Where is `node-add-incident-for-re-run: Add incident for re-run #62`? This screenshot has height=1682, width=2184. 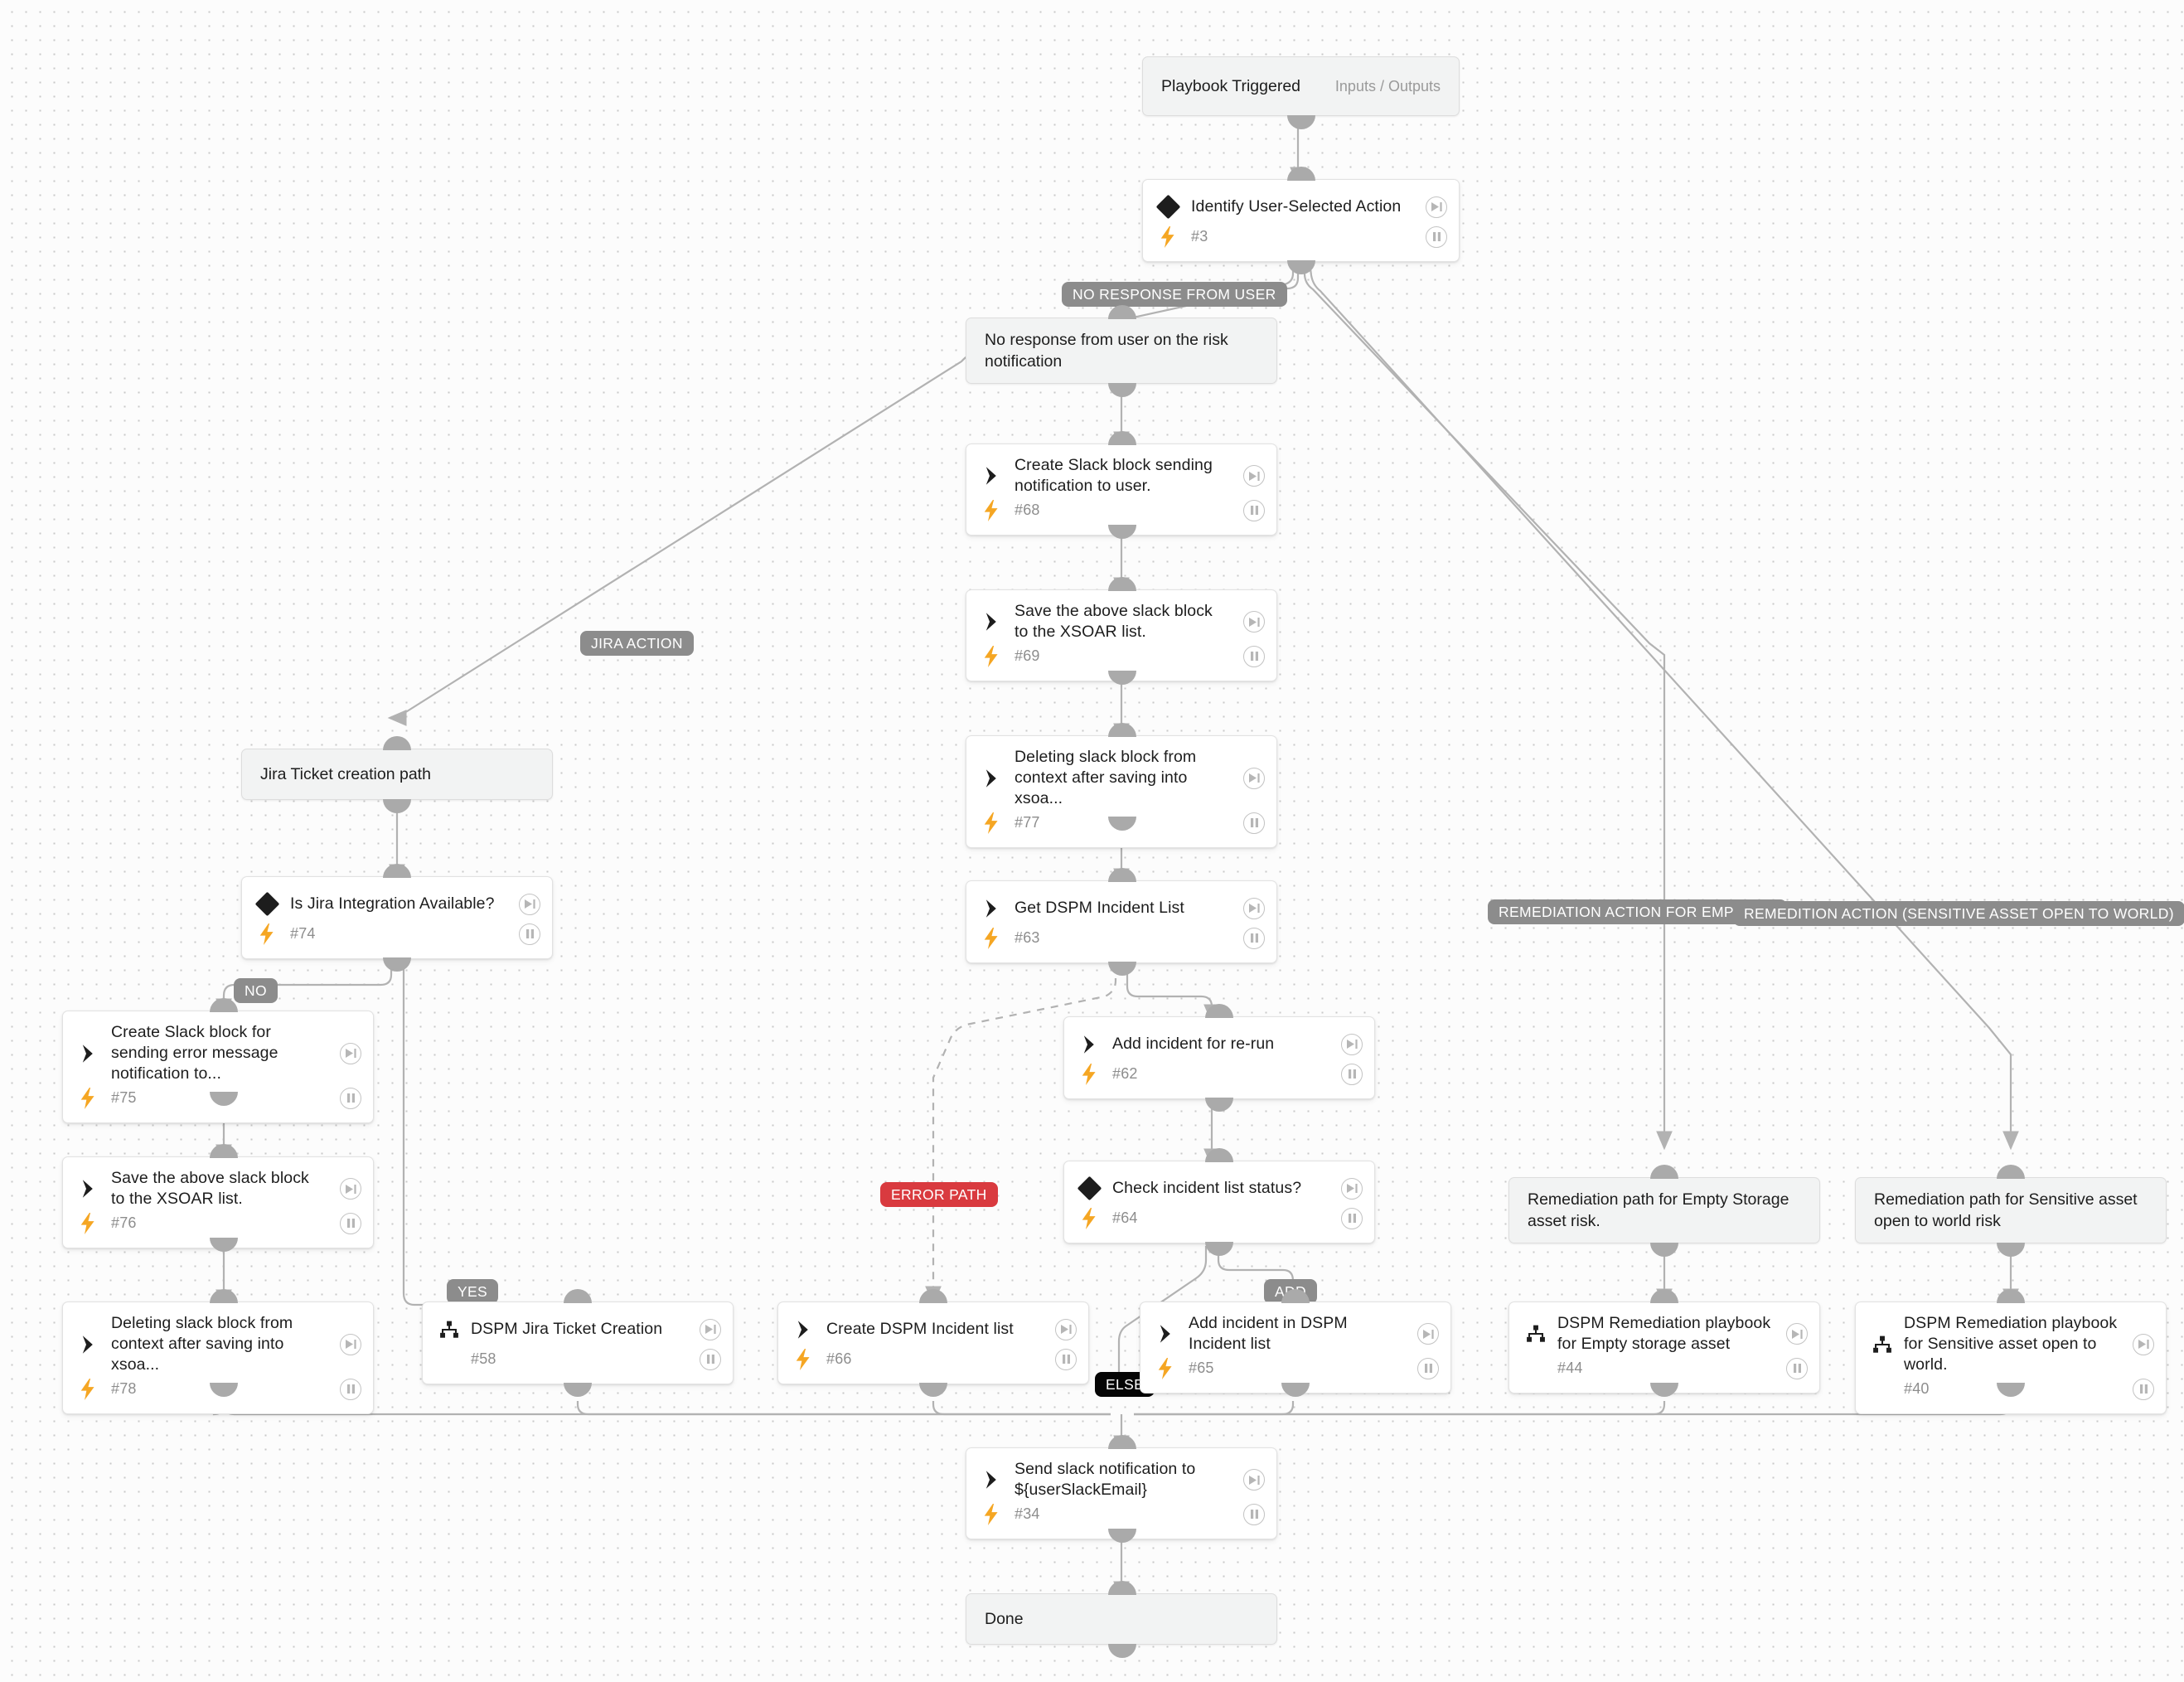 node-add-incident-for-re-run: Add incident for re-run #62 is located at coordinates (1219, 1058).